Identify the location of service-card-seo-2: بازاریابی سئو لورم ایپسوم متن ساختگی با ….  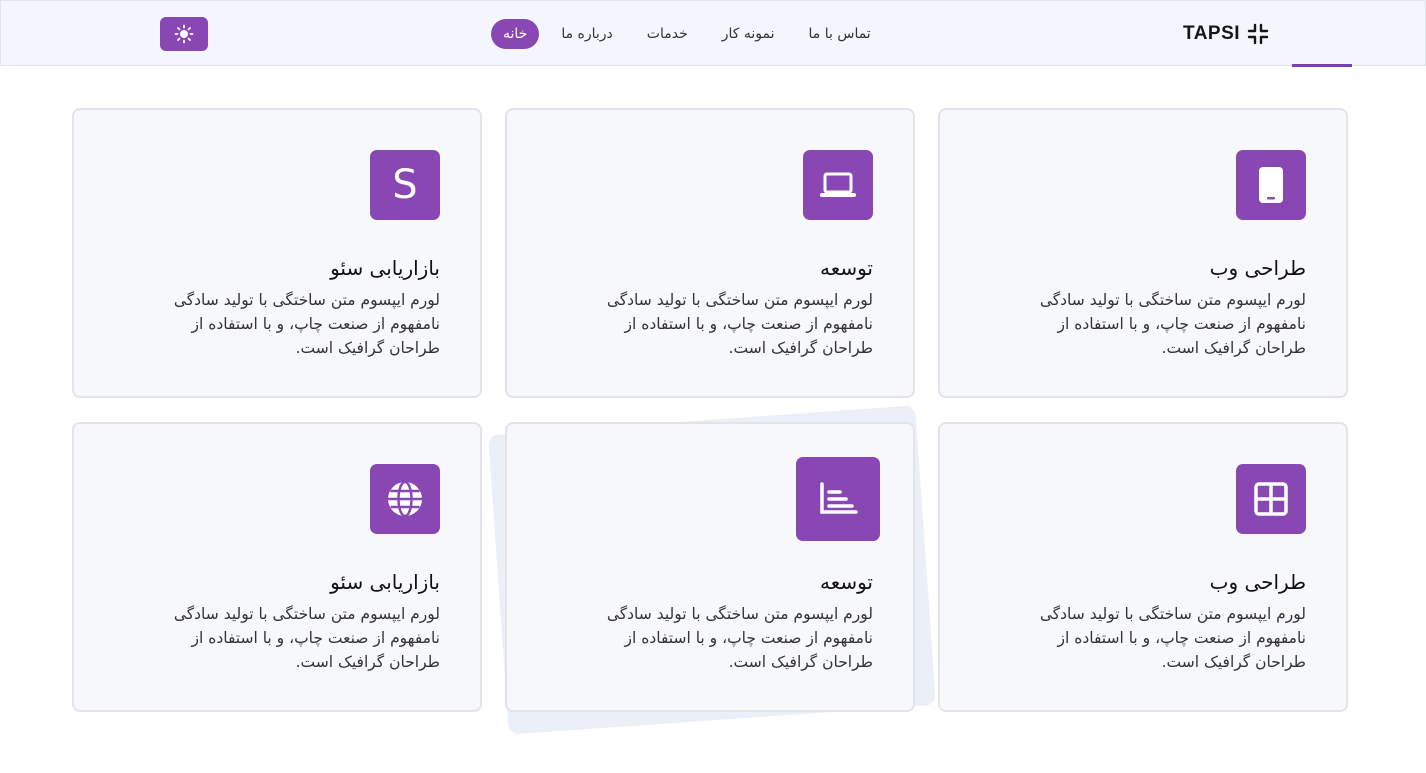
(277, 567).